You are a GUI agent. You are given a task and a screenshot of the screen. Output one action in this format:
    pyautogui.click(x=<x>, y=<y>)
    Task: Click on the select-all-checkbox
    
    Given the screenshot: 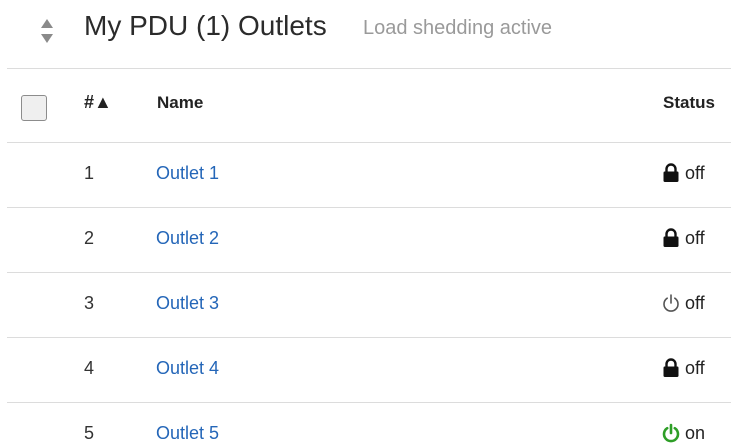 What is the action you would take?
    pyautogui.click(x=34, y=108)
    